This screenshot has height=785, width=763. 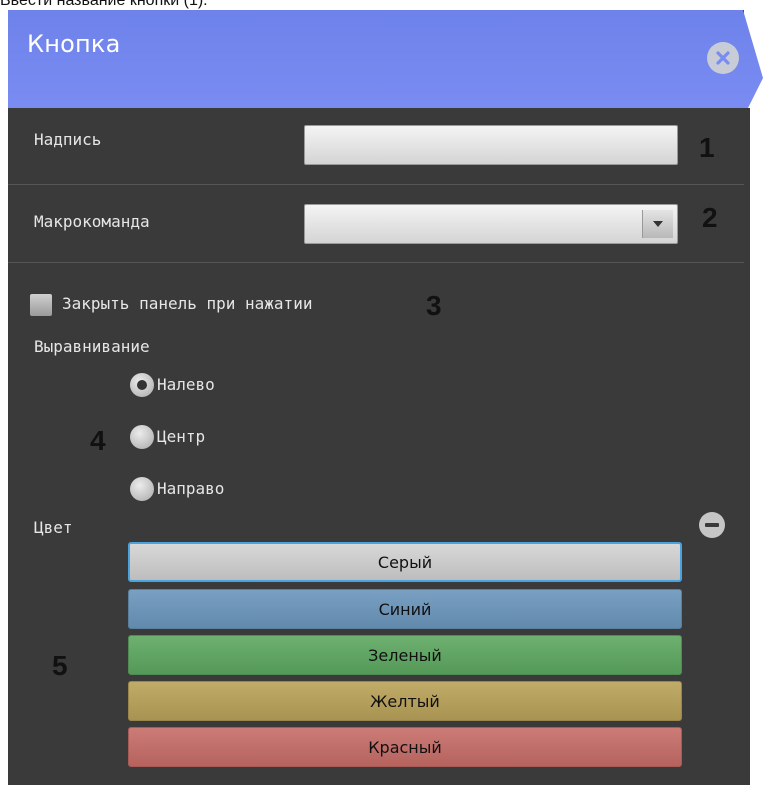 What do you see at coordinates (707, 147) in the screenshot?
I see `callout-1: 1` at bounding box center [707, 147].